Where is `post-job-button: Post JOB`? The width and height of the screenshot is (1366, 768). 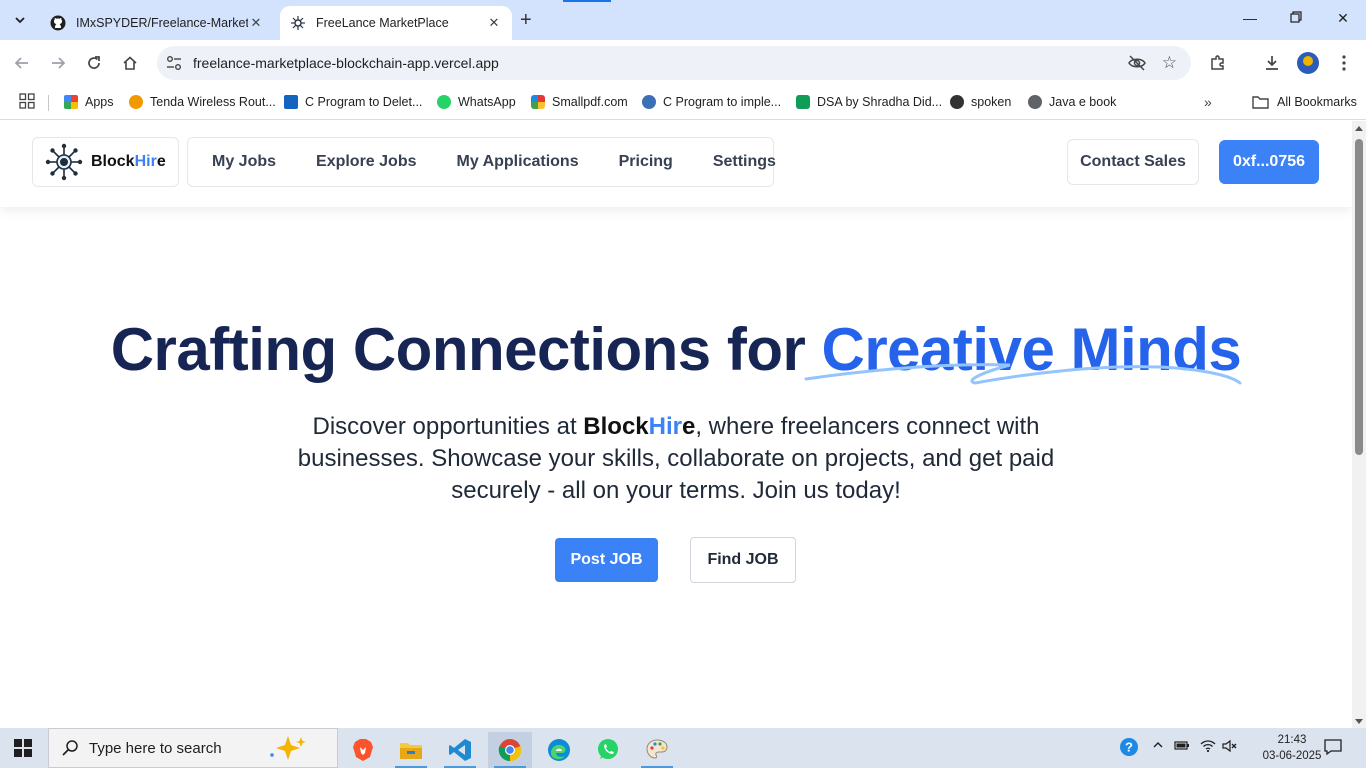
post-job-button: Post JOB is located at coordinates (606, 560).